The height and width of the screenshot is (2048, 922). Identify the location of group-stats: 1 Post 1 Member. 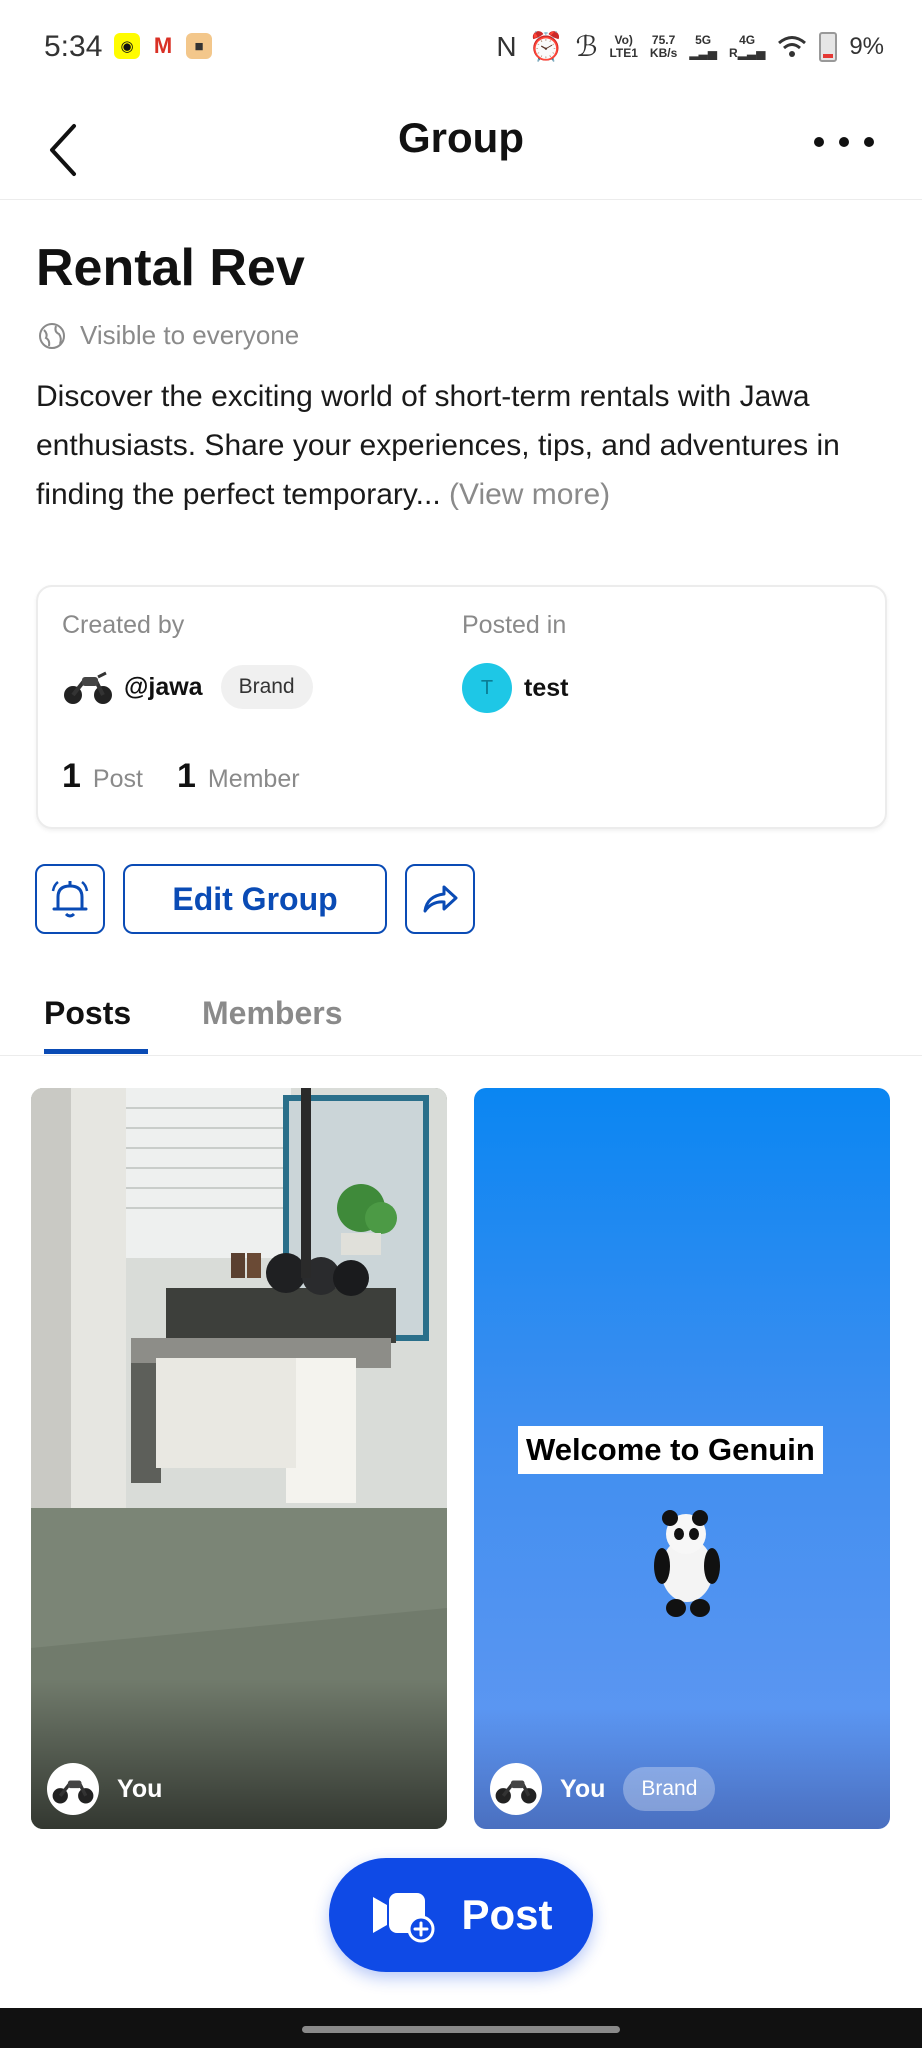
(198, 776).